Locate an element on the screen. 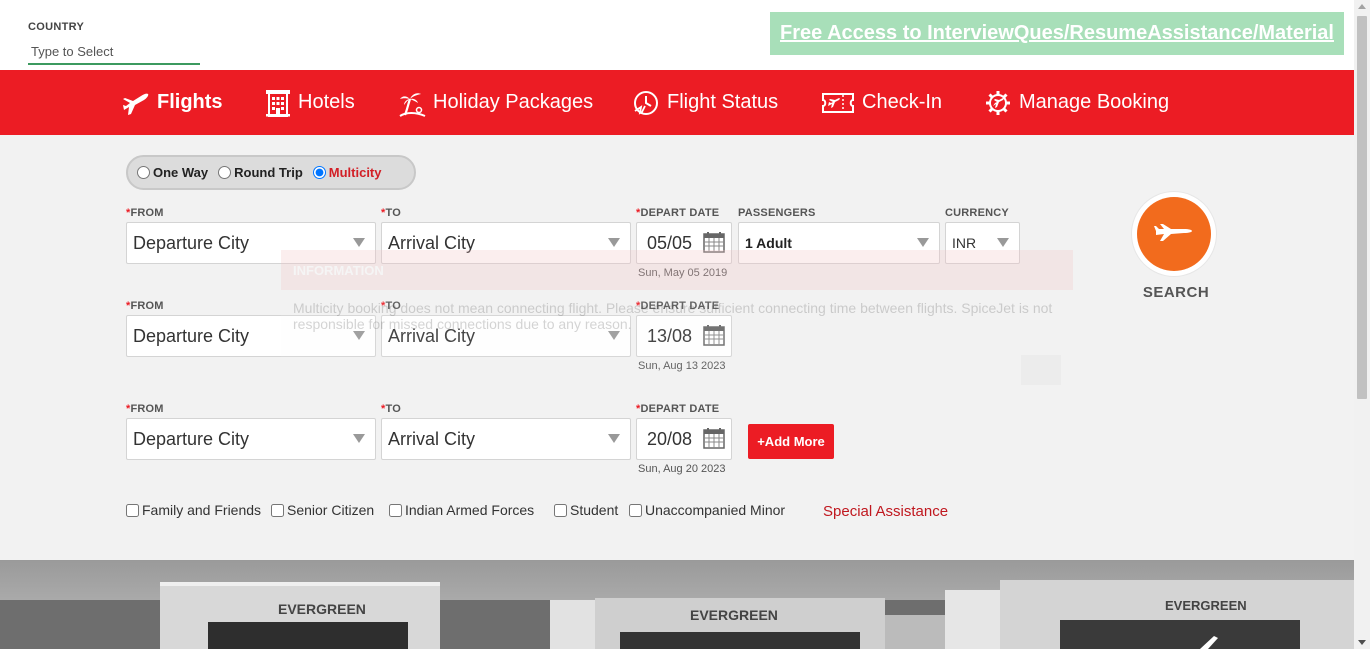 This screenshot has width=1370, height=649. nav-check-in: Check-In is located at coordinates (881, 102).